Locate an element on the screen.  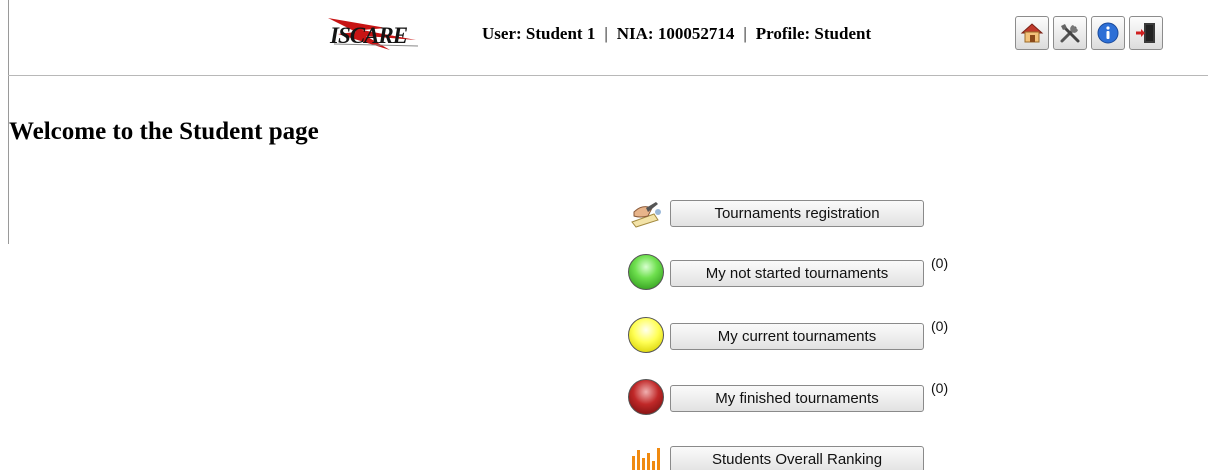
not-started-tournaments-button: My not started tournaments is located at coordinates (797, 273).